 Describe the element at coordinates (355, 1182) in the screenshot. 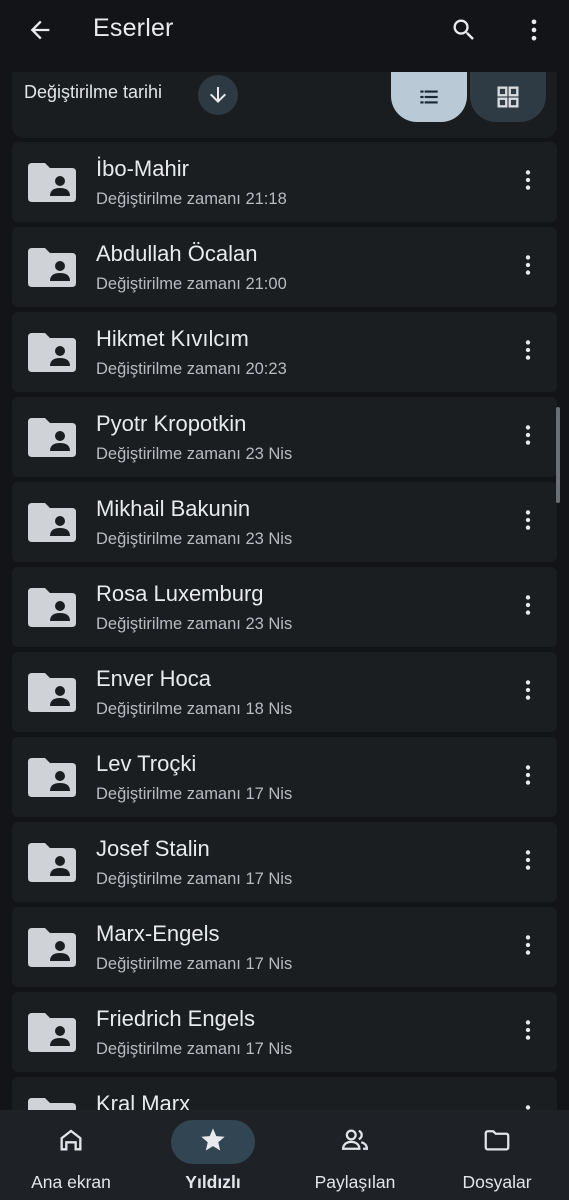

I see `nav-label: Paylaşılan` at that location.